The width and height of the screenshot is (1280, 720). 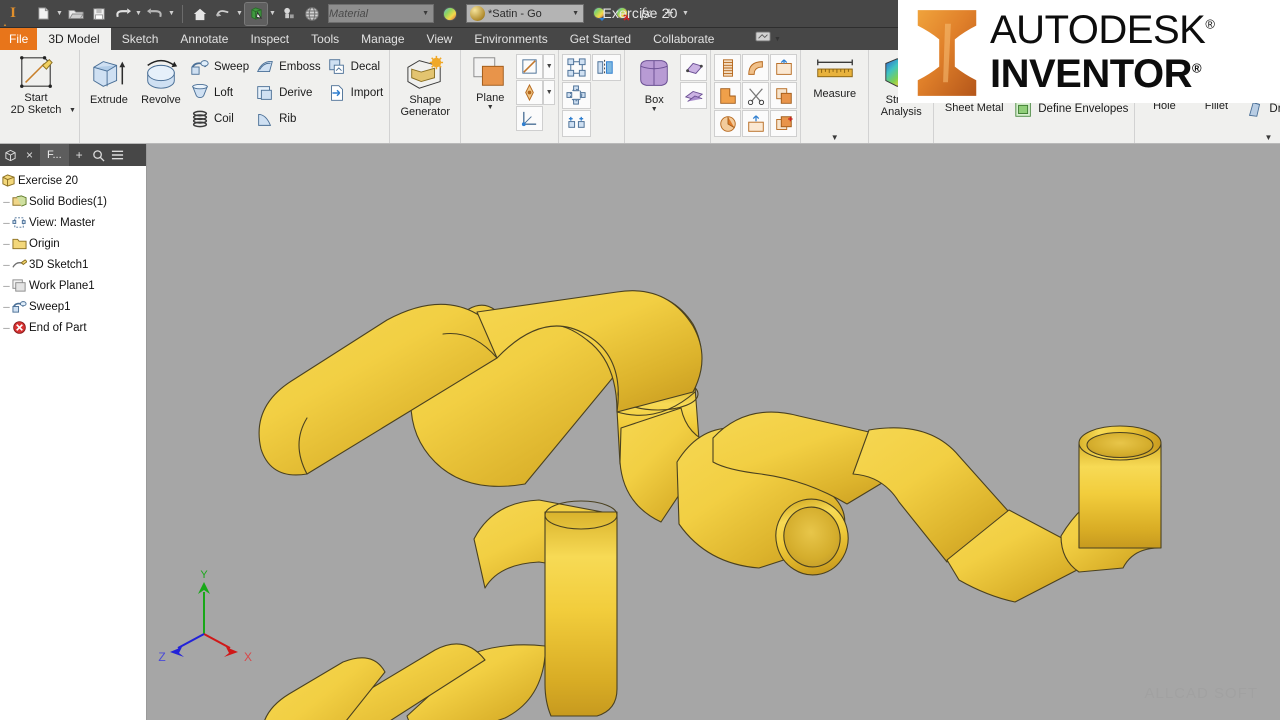 I want to click on appearance-dropdown: *Satin - Go ▼, so click(x=525, y=13).